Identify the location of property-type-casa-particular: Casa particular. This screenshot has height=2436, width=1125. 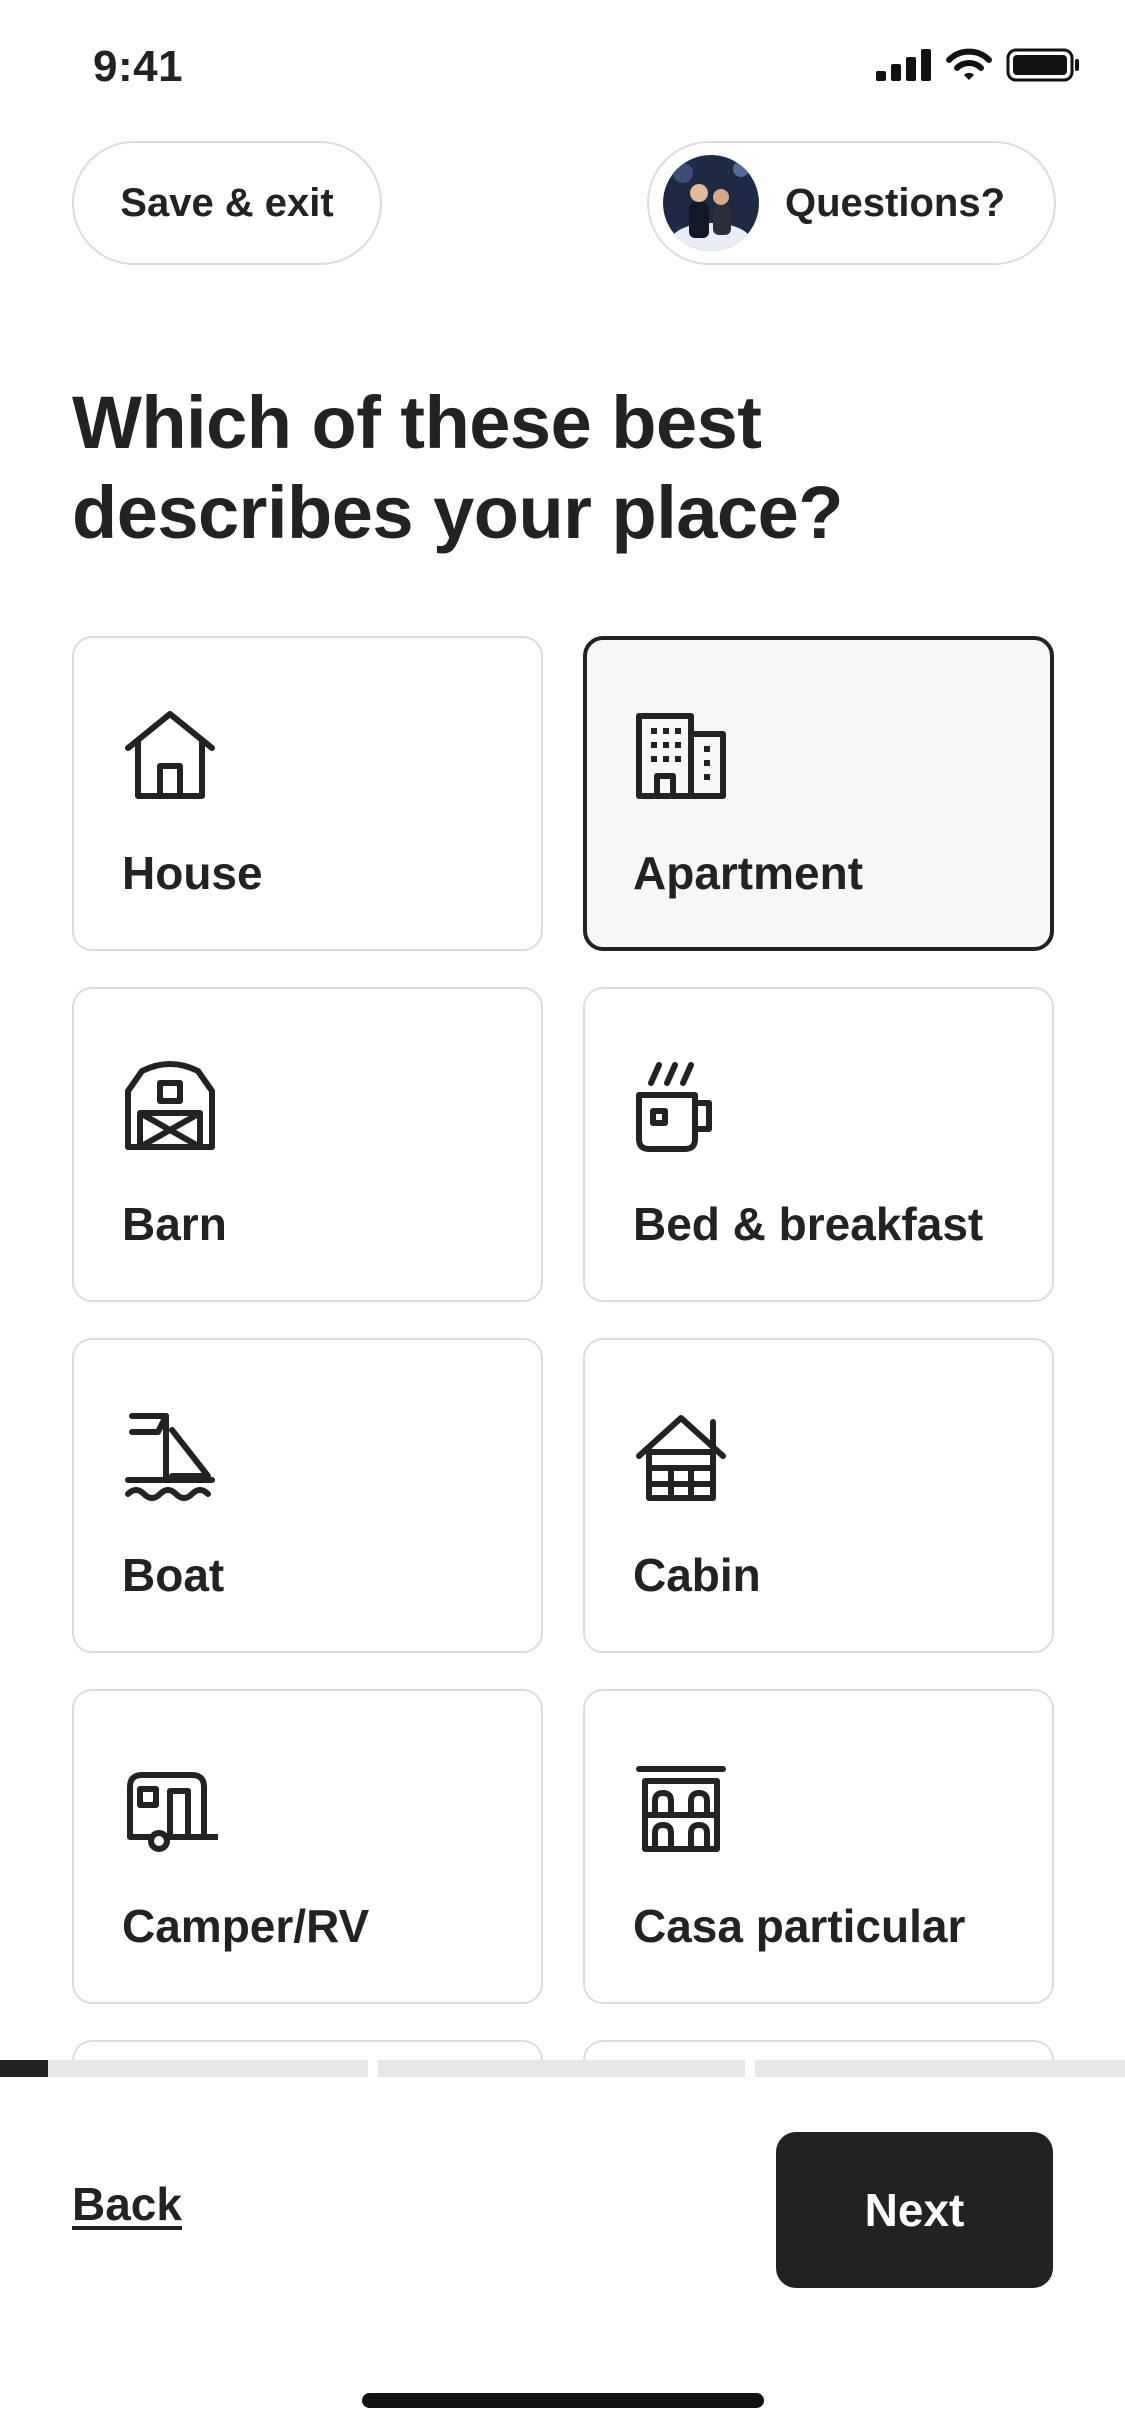
(818, 1846).